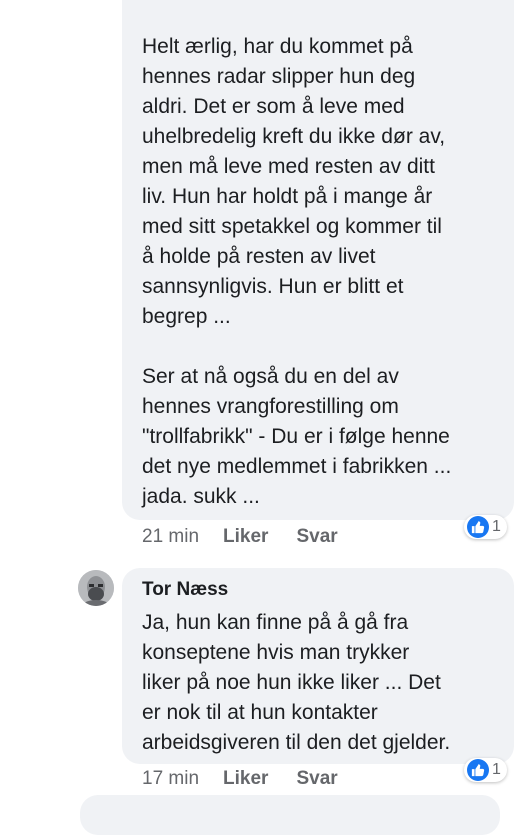 Image resolution: width=525 pixels, height=835 pixels. I want to click on comment-author: Tor Næss, so click(320, 590).